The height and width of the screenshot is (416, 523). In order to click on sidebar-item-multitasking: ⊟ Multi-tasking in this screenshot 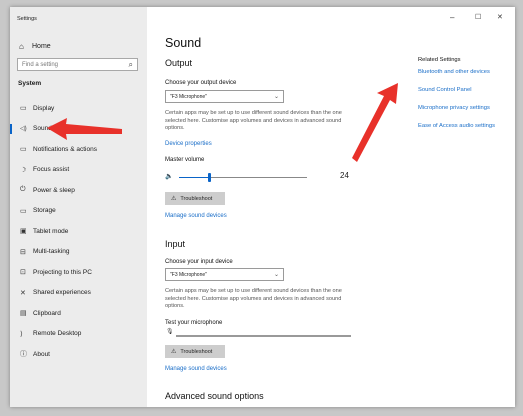, I will do `click(78, 252)`.